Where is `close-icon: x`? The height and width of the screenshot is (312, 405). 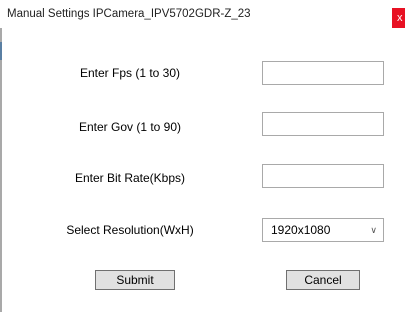 close-icon: x is located at coordinates (400, 18).